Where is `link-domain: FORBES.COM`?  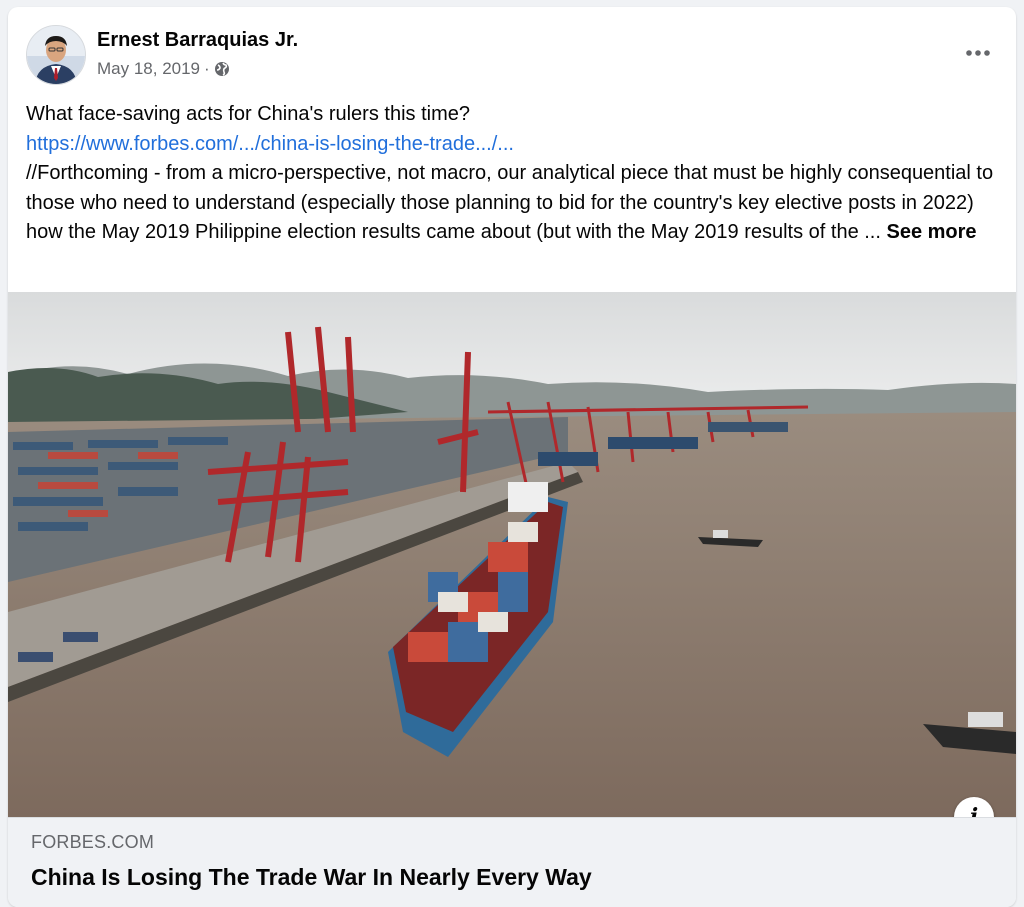 link-domain: FORBES.COM is located at coordinates (93, 842).